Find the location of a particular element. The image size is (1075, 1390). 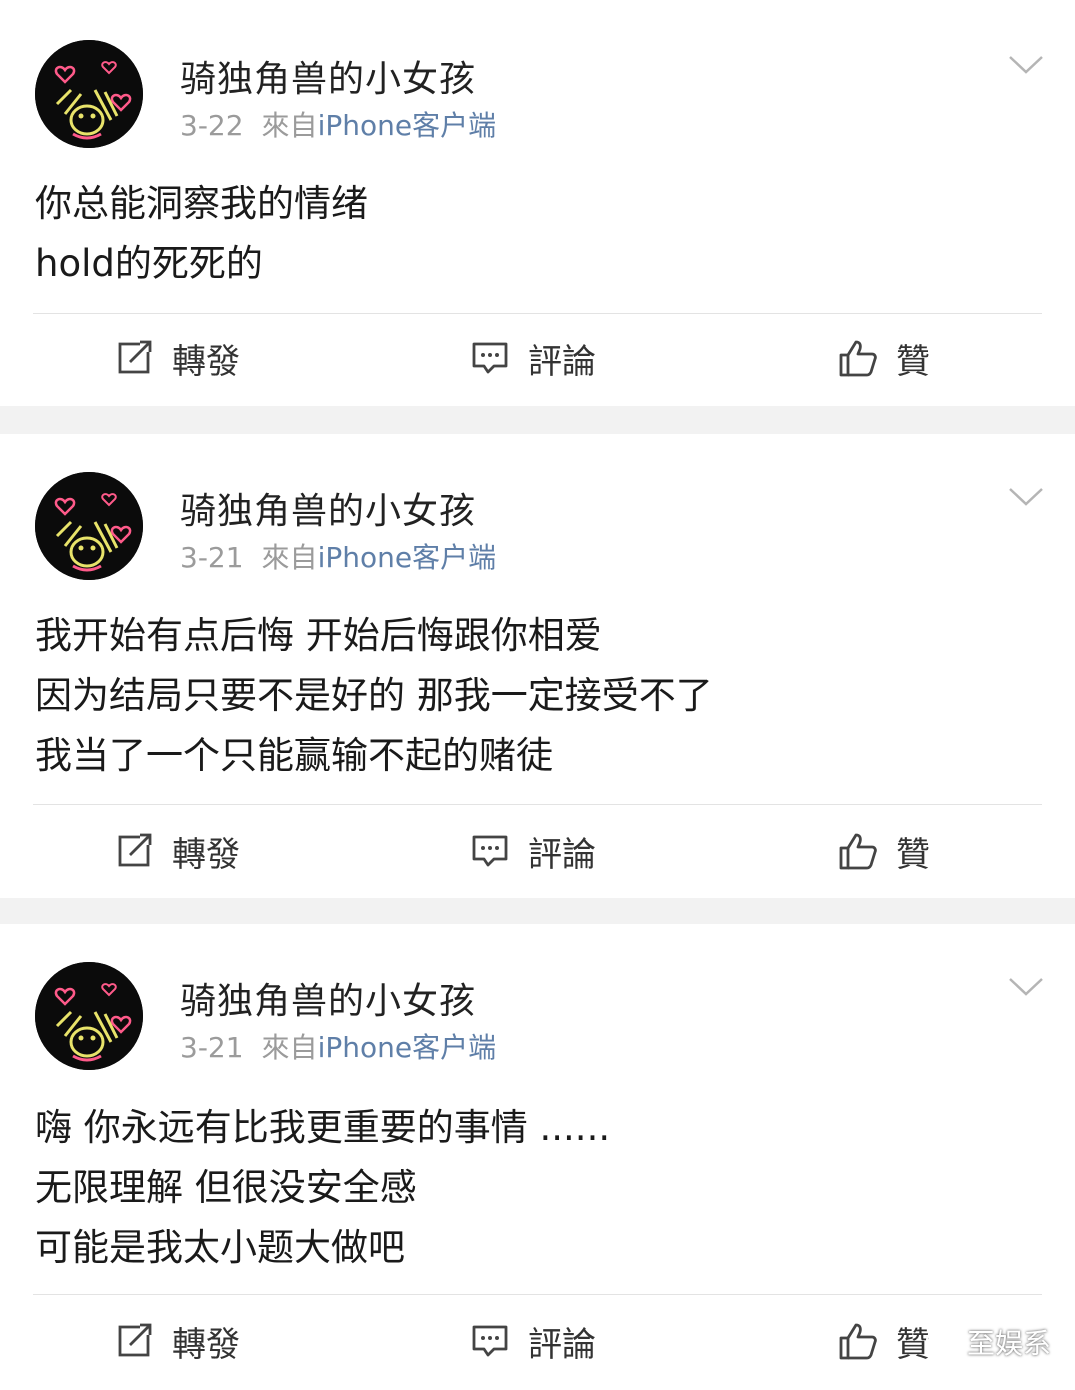

post-meta: 3-22 來自iPhone客户端 is located at coordinates (338, 124).